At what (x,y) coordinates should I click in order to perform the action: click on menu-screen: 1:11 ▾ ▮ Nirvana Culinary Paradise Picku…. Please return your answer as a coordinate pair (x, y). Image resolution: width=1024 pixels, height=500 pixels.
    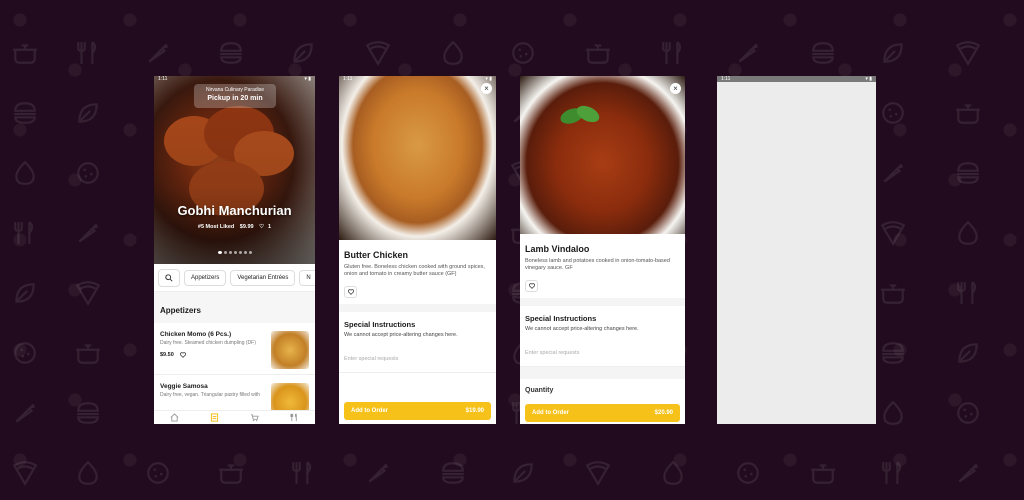
    Looking at the image, I should click on (234, 250).